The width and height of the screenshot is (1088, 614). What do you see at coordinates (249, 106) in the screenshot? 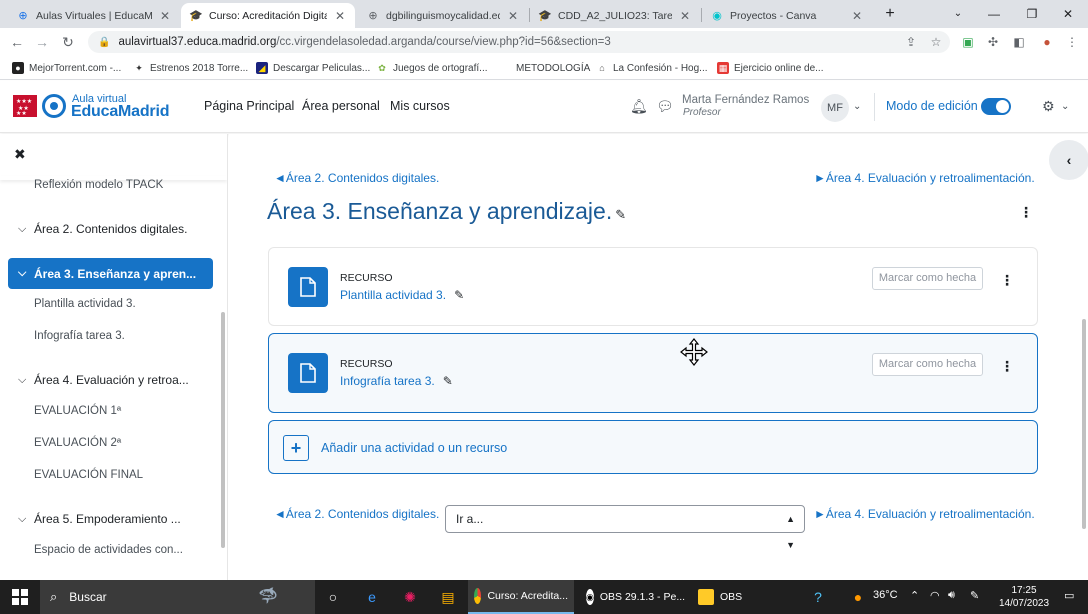
I see `nav-link-home: Página Principal` at bounding box center [249, 106].